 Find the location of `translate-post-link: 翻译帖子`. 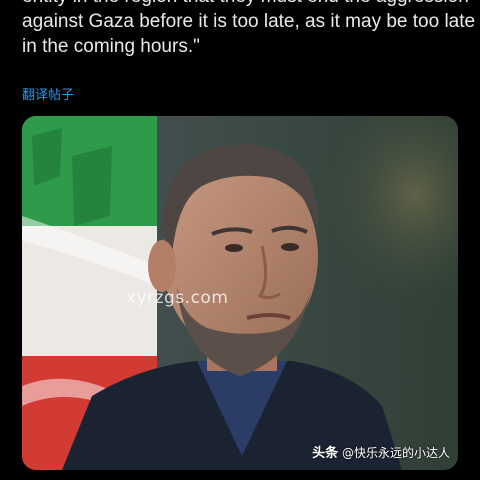

translate-post-link: 翻译帖子 is located at coordinates (48, 95).